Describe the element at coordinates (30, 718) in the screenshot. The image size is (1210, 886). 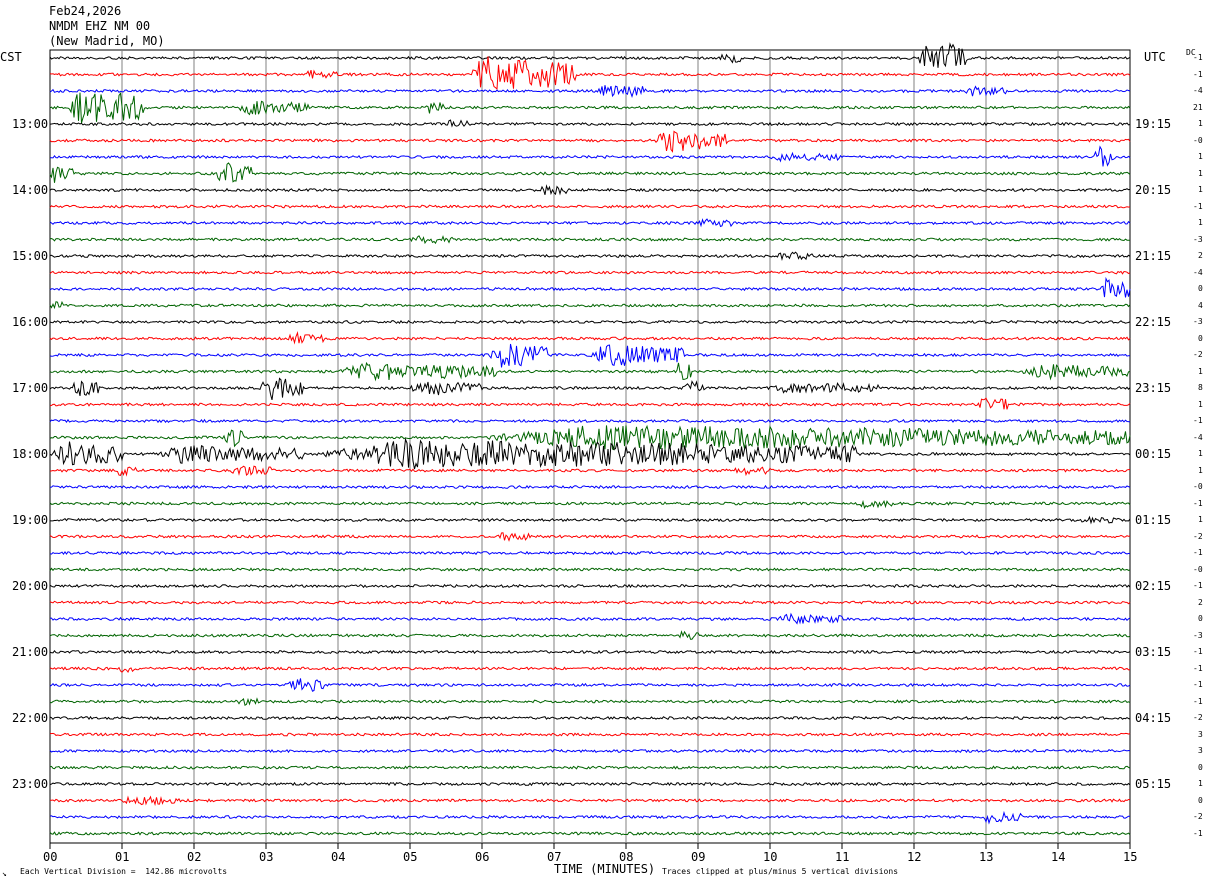
I see `hour-label-left: 22:00` at that location.